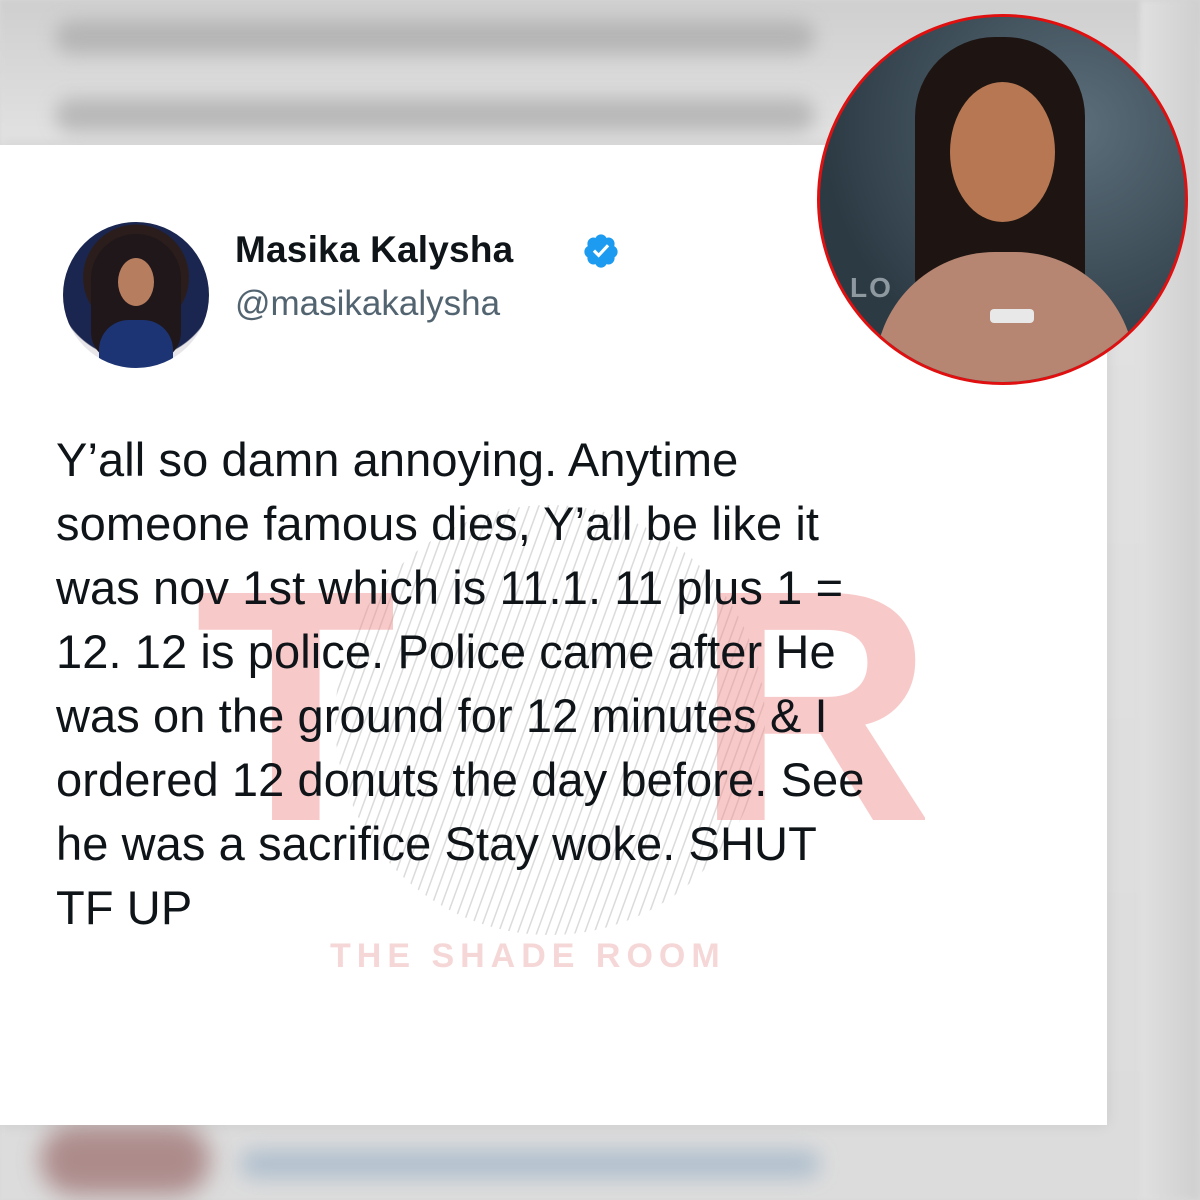 Image resolution: width=1200 pixels, height=1200 pixels. Describe the element at coordinates (136, 295) in the screenshot. I see `profile-avatar` at that location.